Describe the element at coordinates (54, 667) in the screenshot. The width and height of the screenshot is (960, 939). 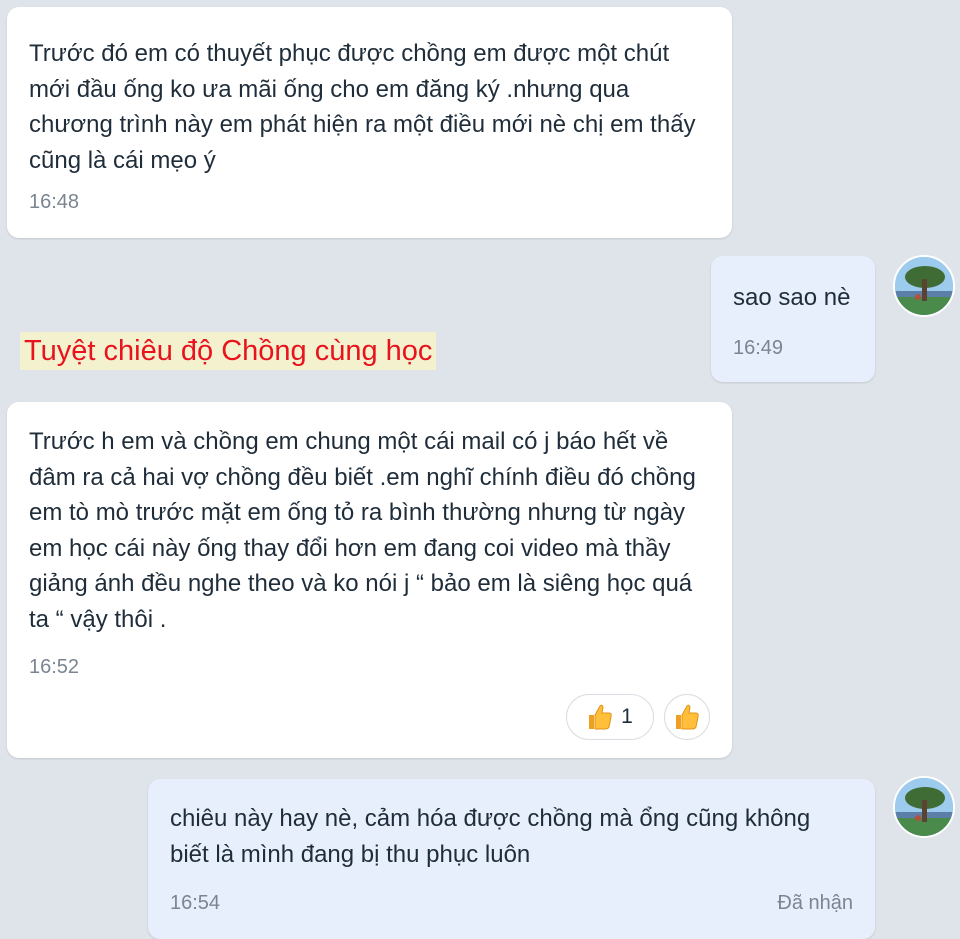
I see `message-time: 16:52` at that location.